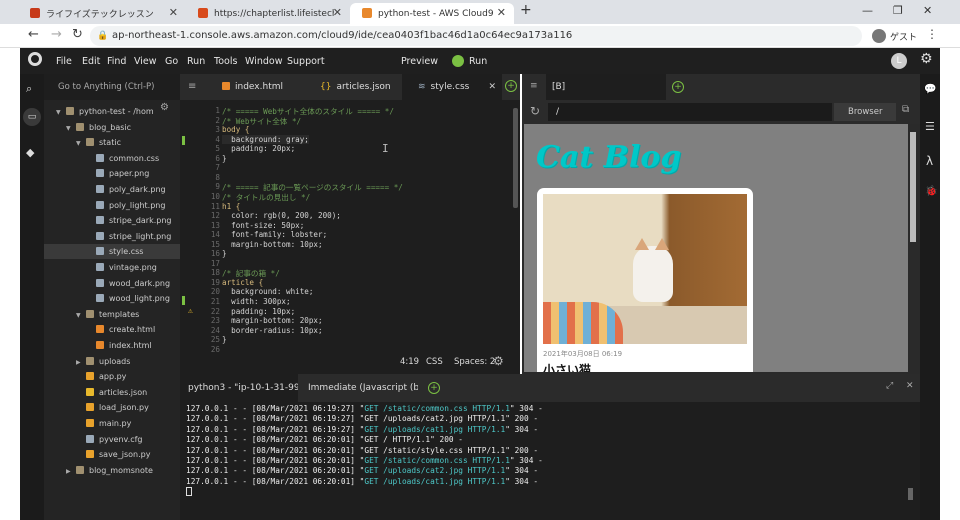 The width and height of the screenshot is (960, 520). I want to click on menu-run: Run, so click(196, 61).